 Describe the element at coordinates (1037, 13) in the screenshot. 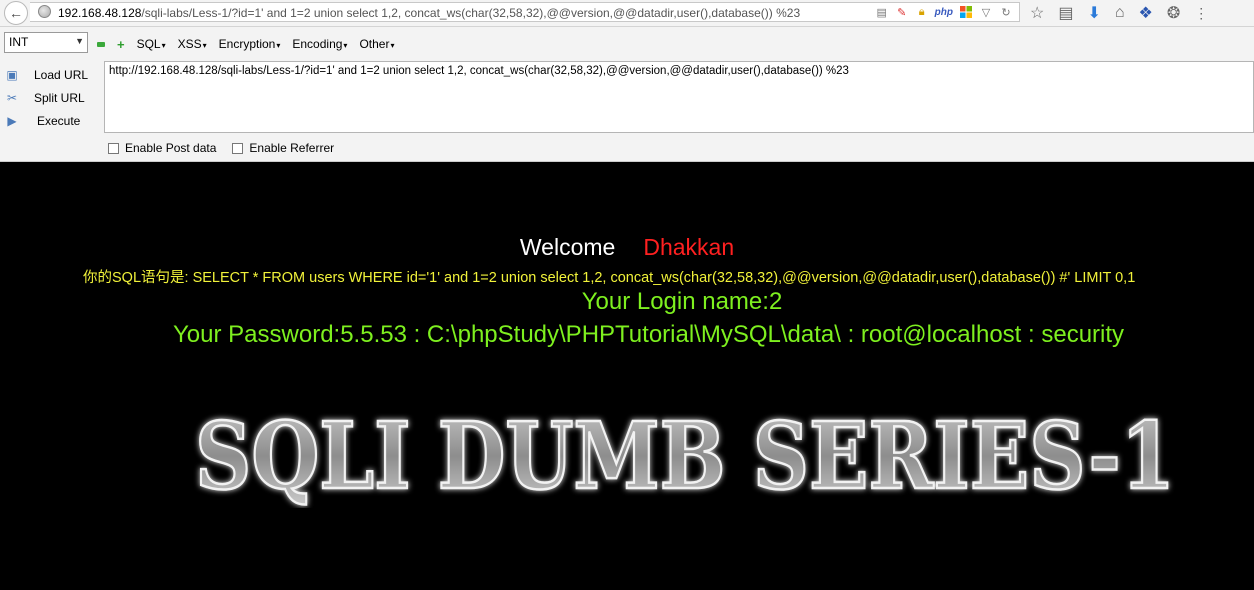

I see `bookmark-star-icon: ☆` at that location.